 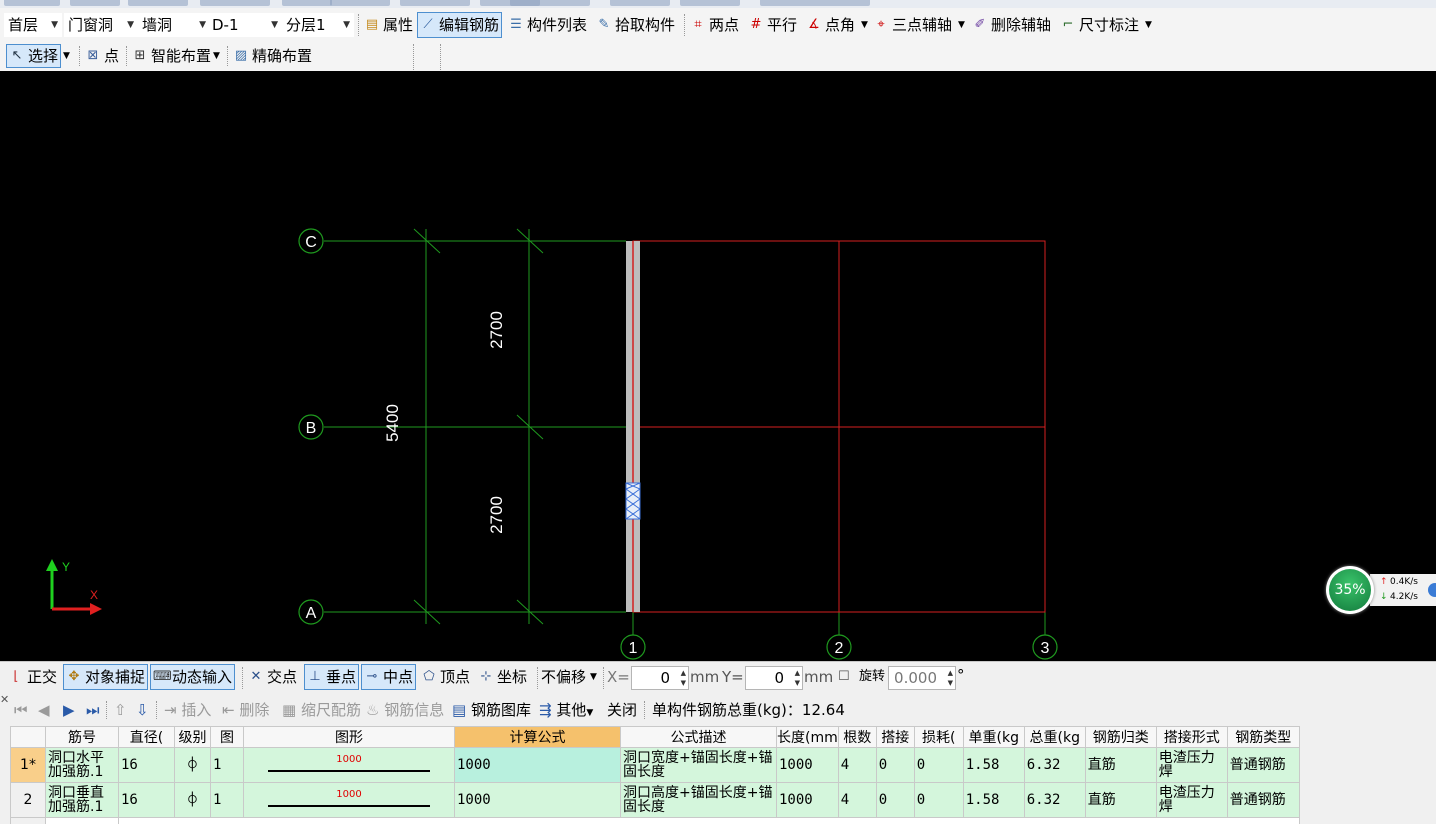 What do you see at coordinates (698, 800) in the screenshot?
I see `description-cell: 洞口高度+锚固长度+锚固长度` at bounding box center [698, 800].